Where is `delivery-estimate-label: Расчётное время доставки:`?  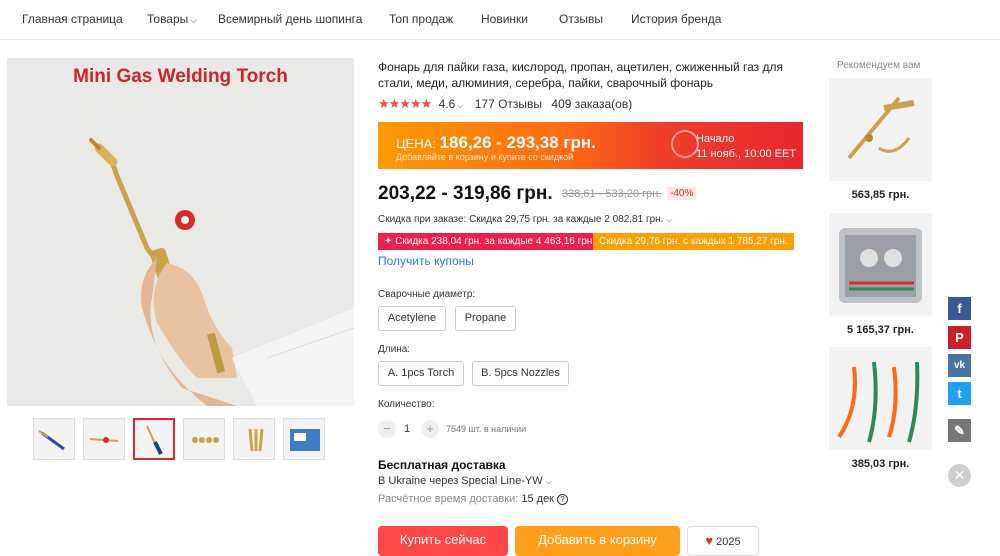 delivery-estimate-label: Расчётное время доставки: is located at coordinates (450, 499).